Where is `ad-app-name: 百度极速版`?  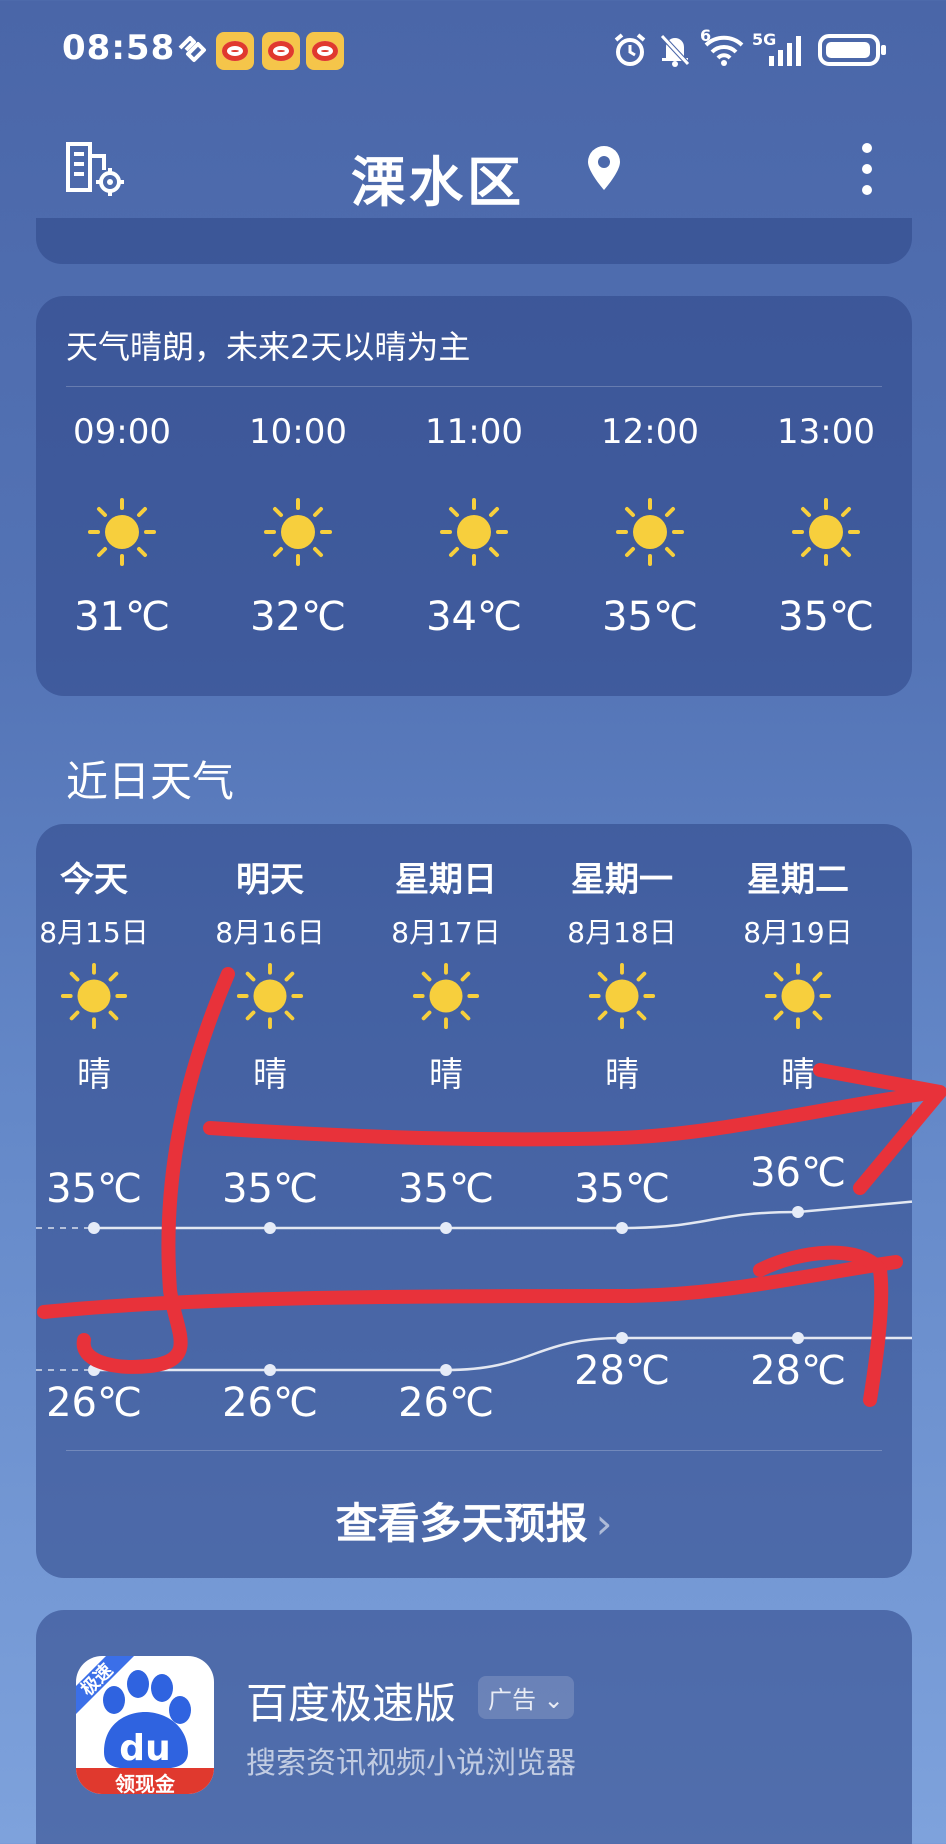 ad-app-name: 百度极速版 is located at coordinates (351, 1700).